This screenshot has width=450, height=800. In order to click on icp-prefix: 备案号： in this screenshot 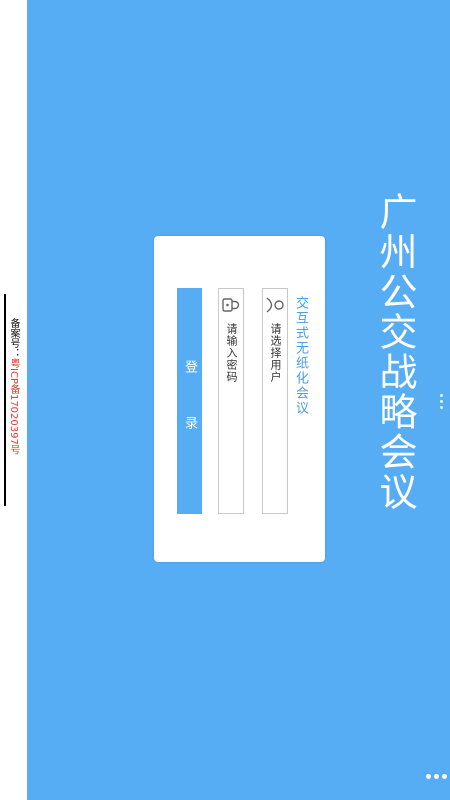, I will do `click(13, 338)`.